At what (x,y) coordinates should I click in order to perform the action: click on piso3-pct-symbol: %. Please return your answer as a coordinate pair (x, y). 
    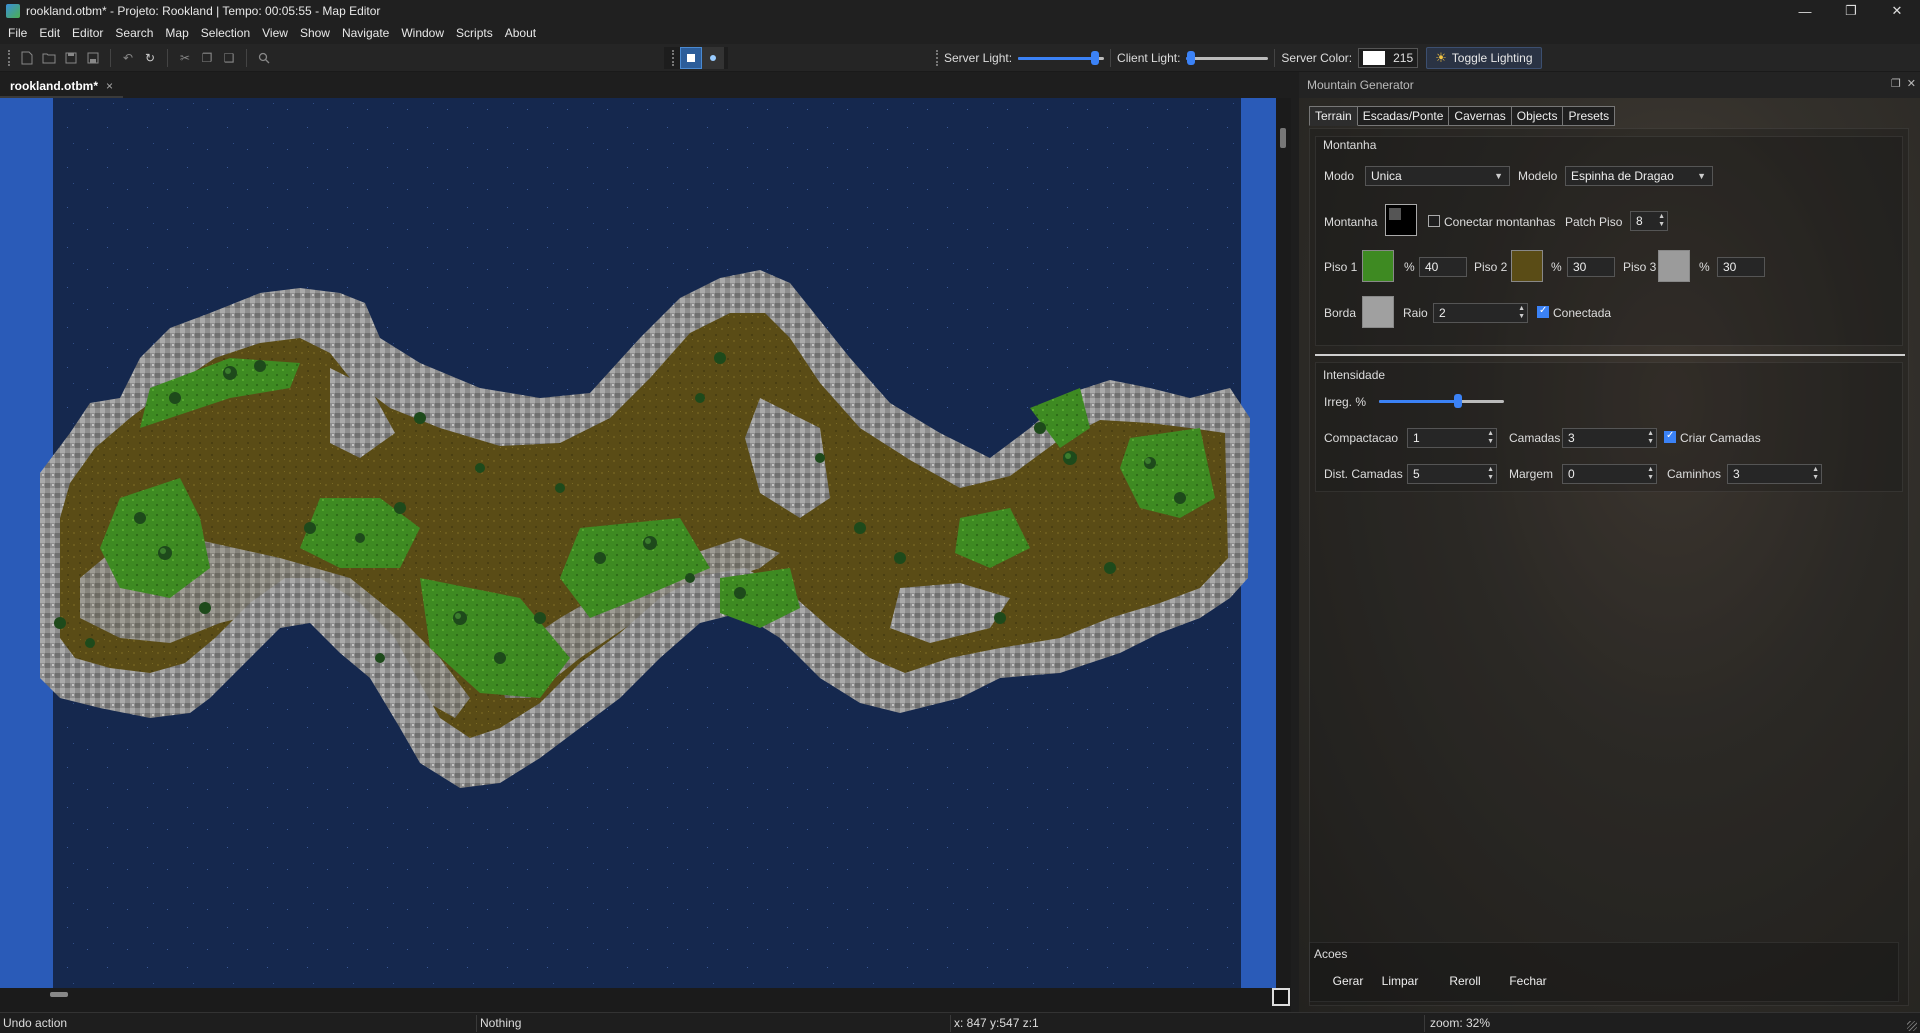
    Looking at the image, I should click on (1704, 267).